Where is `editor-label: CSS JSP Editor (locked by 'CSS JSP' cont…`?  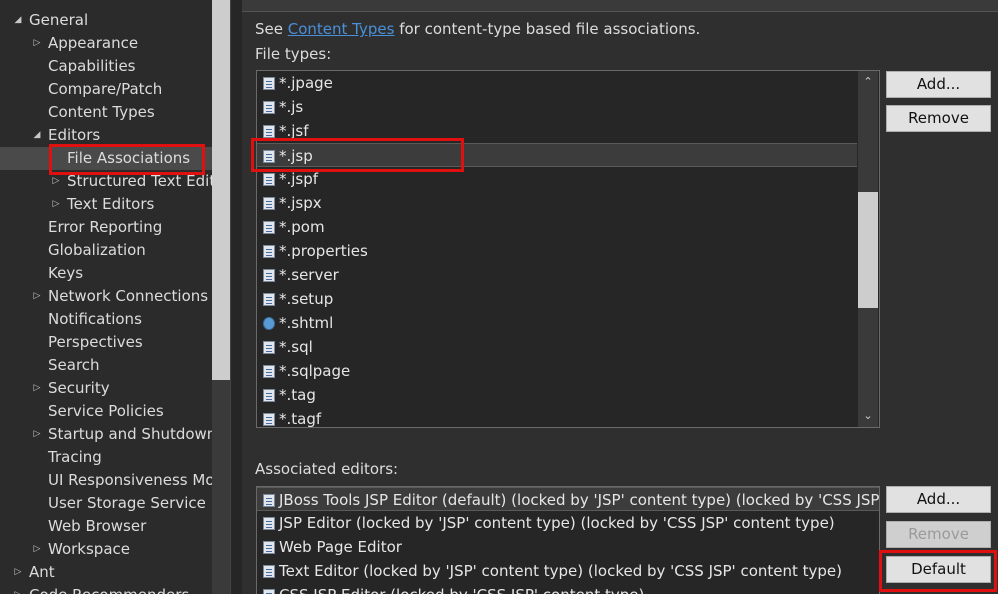
editor-label: CSS JSP Editor (locked by 'CSS JSP' cont… is located at coordinates (461, 588).